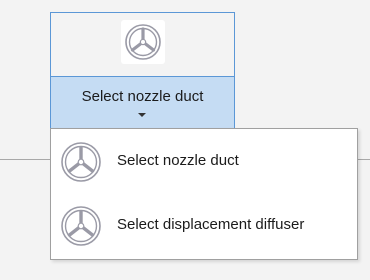  What do you see at coordinates (211, 224) in the screenshot?
I see `menu-item-label: Select displacement diffuser` at bounding box center [211, 224].